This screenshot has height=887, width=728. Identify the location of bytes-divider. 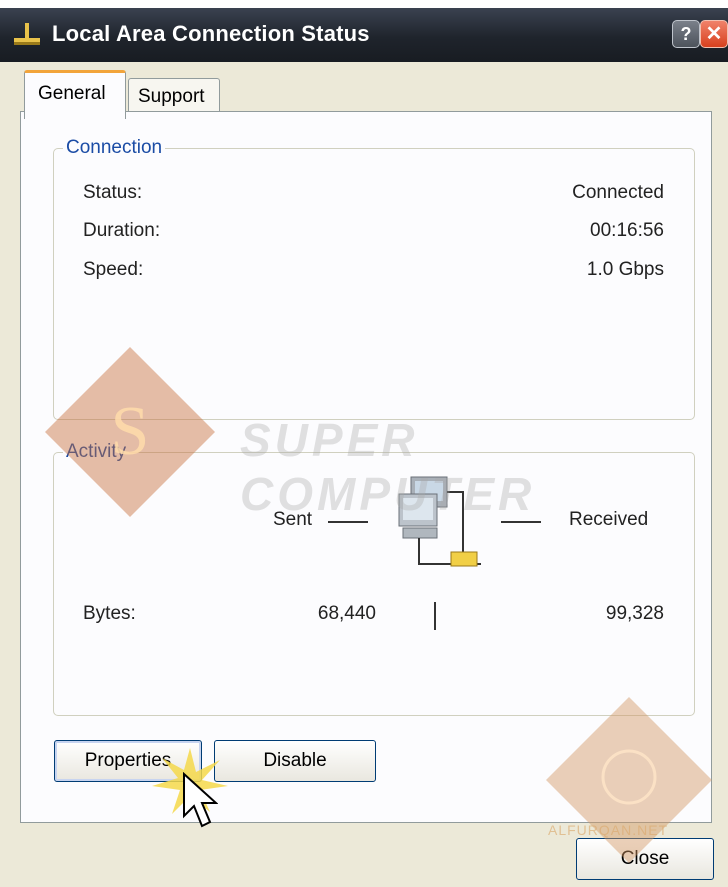
(435, 616).